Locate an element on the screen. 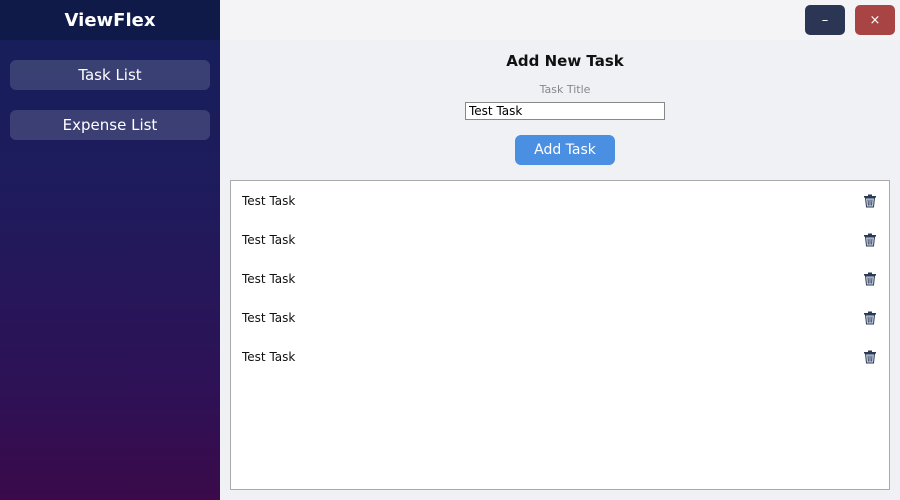  sidebar-item-expense-list: Expense List is located at coordinates (110, 125).